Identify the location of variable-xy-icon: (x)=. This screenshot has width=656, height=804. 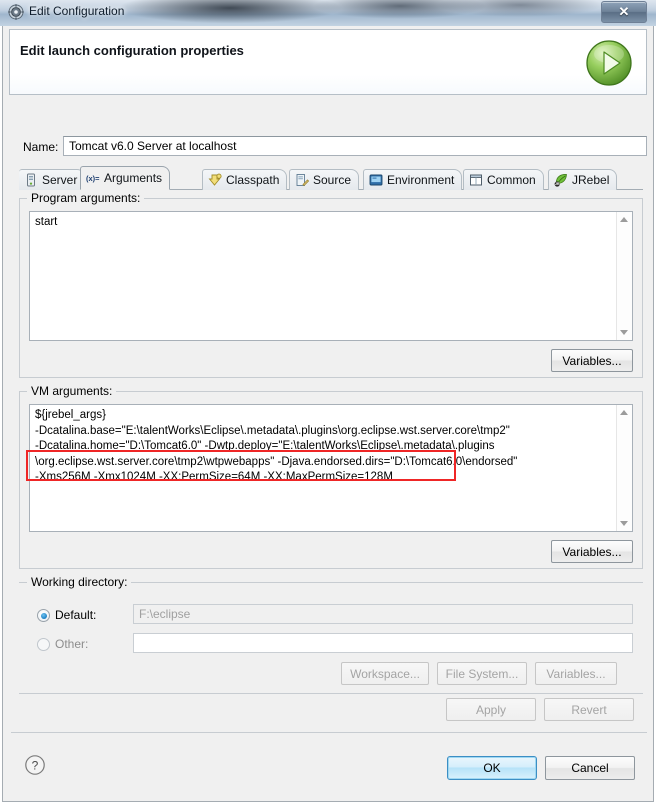
(93, 178).